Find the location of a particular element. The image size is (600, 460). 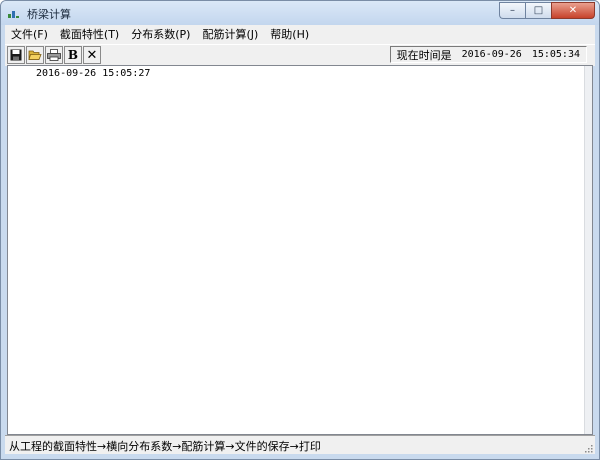

window-title: 桥梁计算 is located at coordinates (49, 14).